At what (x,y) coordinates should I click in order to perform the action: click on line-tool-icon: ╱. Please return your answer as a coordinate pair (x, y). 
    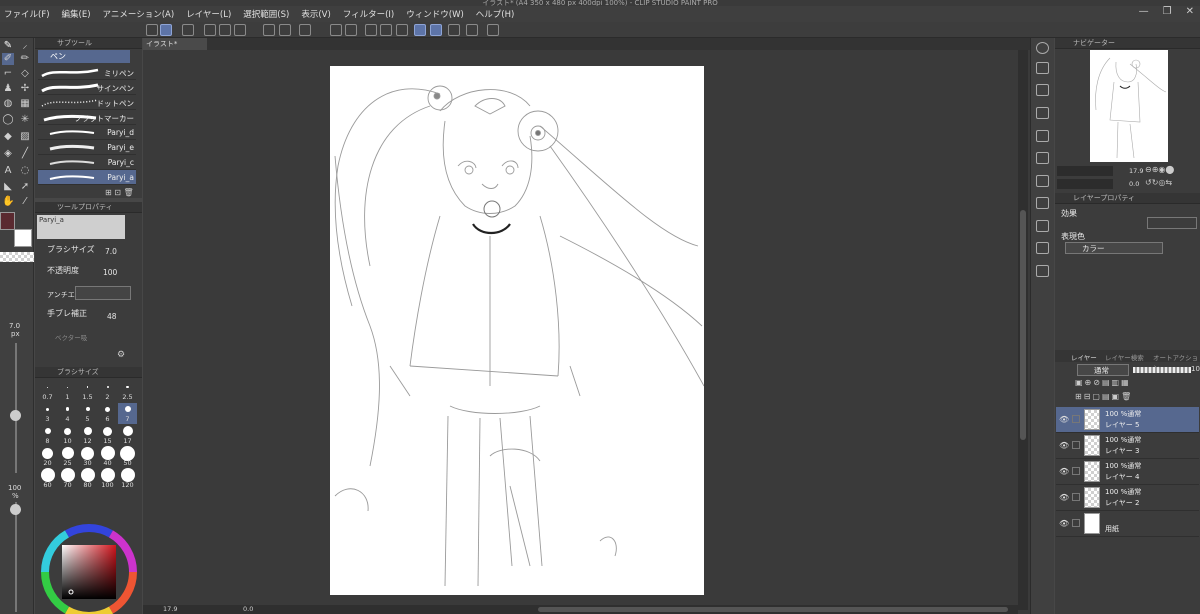
    Looking at the image, I should click on (25, 154).